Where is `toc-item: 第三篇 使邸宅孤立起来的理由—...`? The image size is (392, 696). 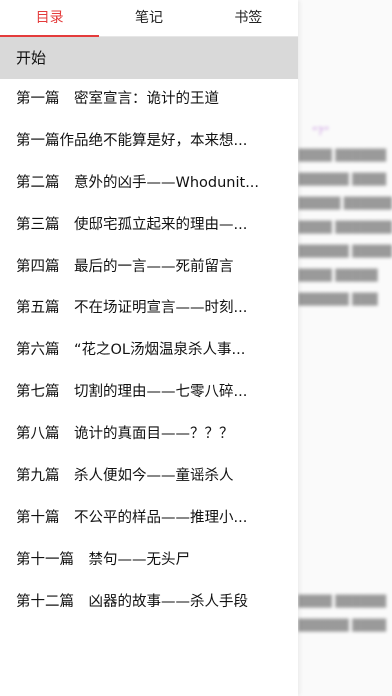 toc-item: 第三篇 使邸宅孤立起来的理由—... is located at coordinates (149, 226).